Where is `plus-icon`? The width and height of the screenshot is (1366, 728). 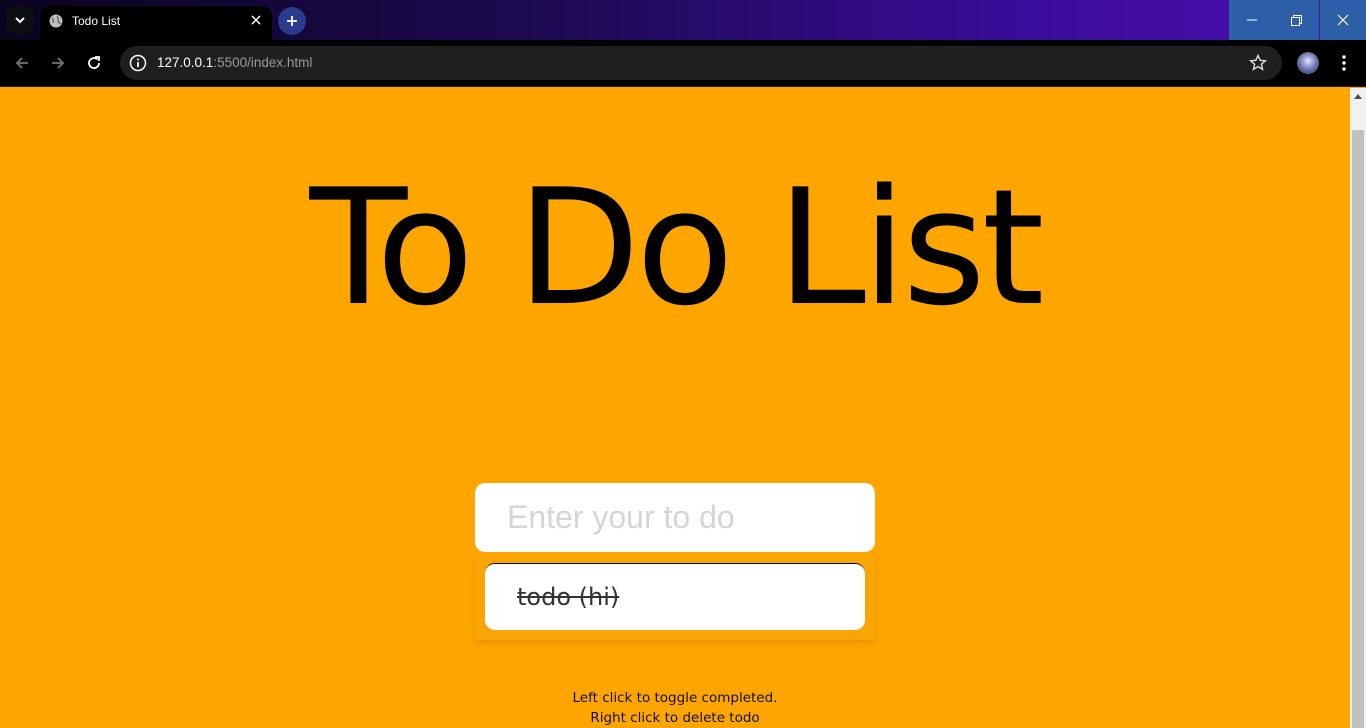 plus-icon is located at coordinates (292, 21).